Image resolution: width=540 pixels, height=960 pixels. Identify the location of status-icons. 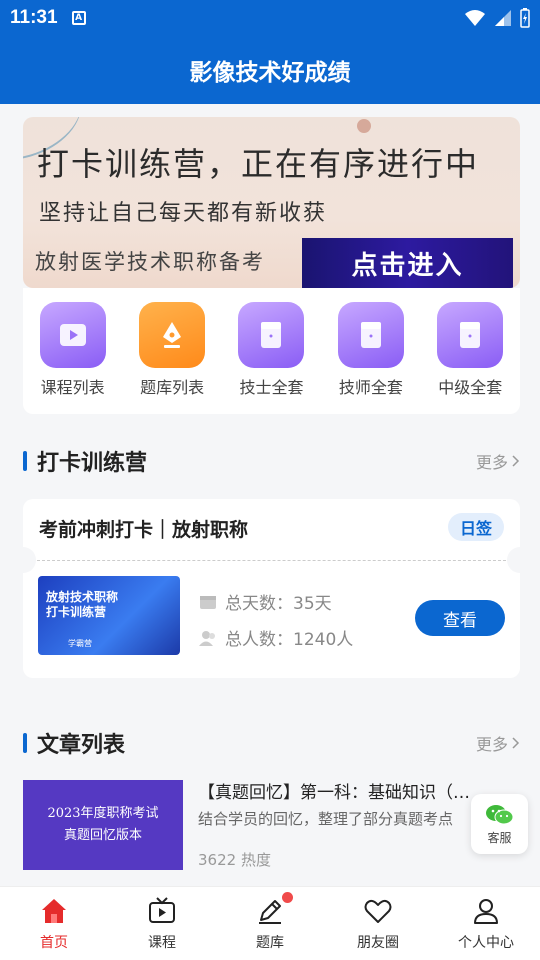
(497, 18).